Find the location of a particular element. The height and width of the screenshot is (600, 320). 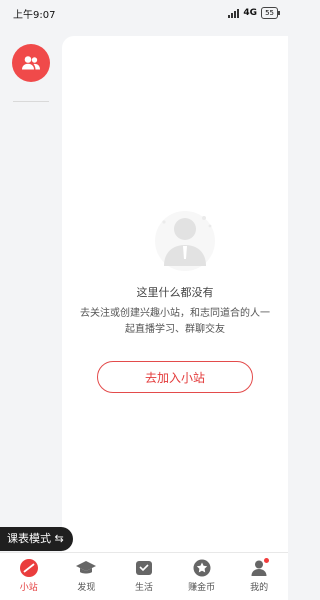

tab-profile: 我的 is located at coordinates (259, 576).